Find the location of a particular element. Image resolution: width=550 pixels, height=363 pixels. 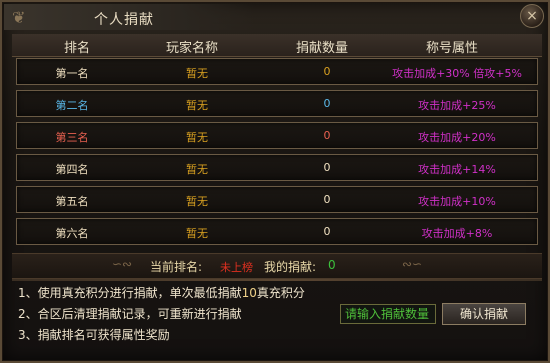

rank-label: 第五名 is located at coordinates (72, 201).